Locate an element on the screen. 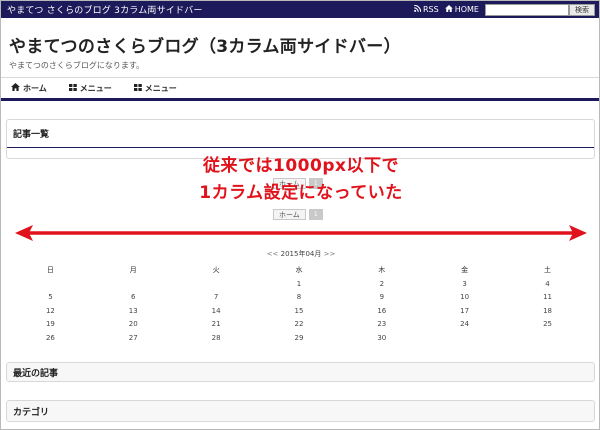  calendar-day: 28 is located at coordinates (216, 337).